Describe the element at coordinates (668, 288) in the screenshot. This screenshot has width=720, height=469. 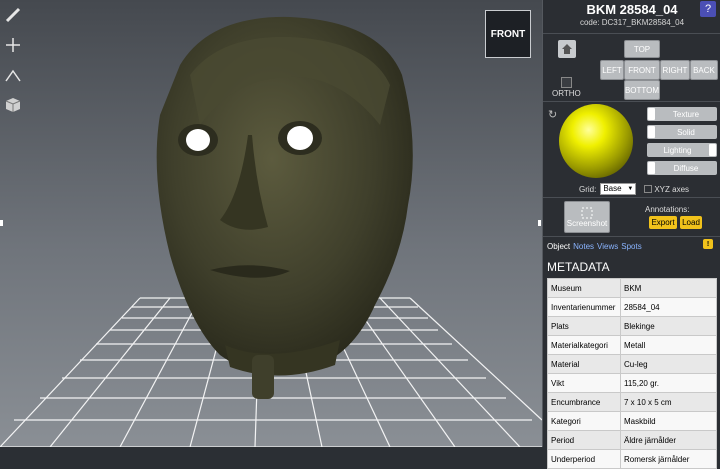
I see `metadata-value: BKM` at that location.